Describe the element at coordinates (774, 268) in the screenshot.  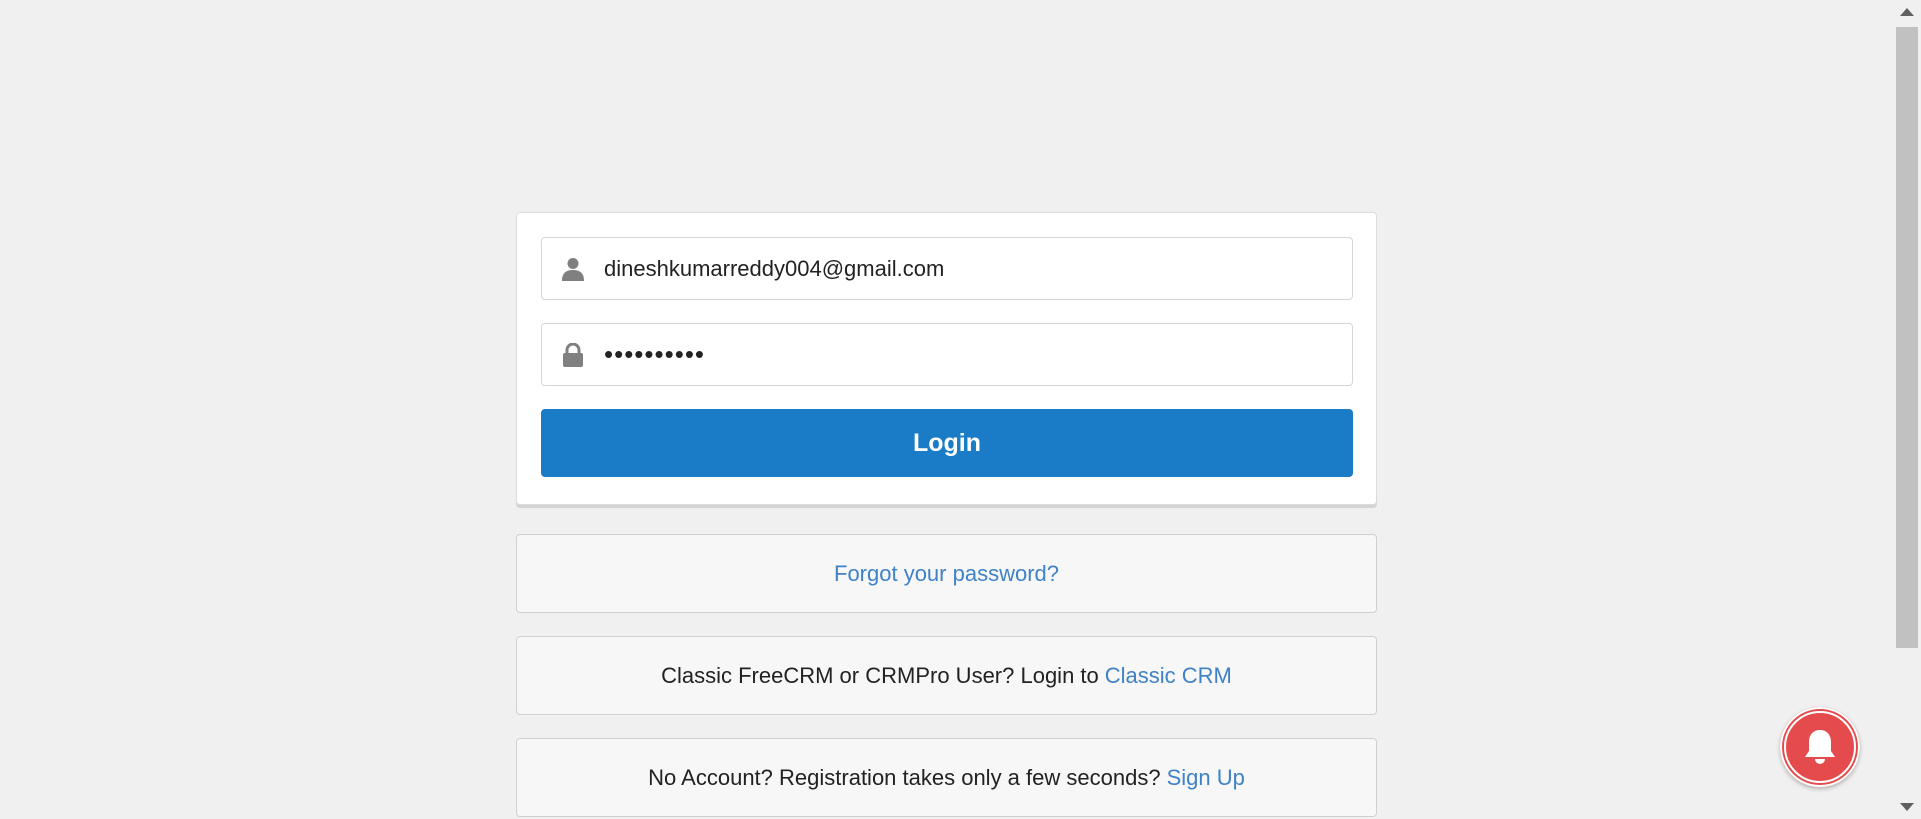
I see `email-value: dineshkumarreddy004@gmail.com` at that location.